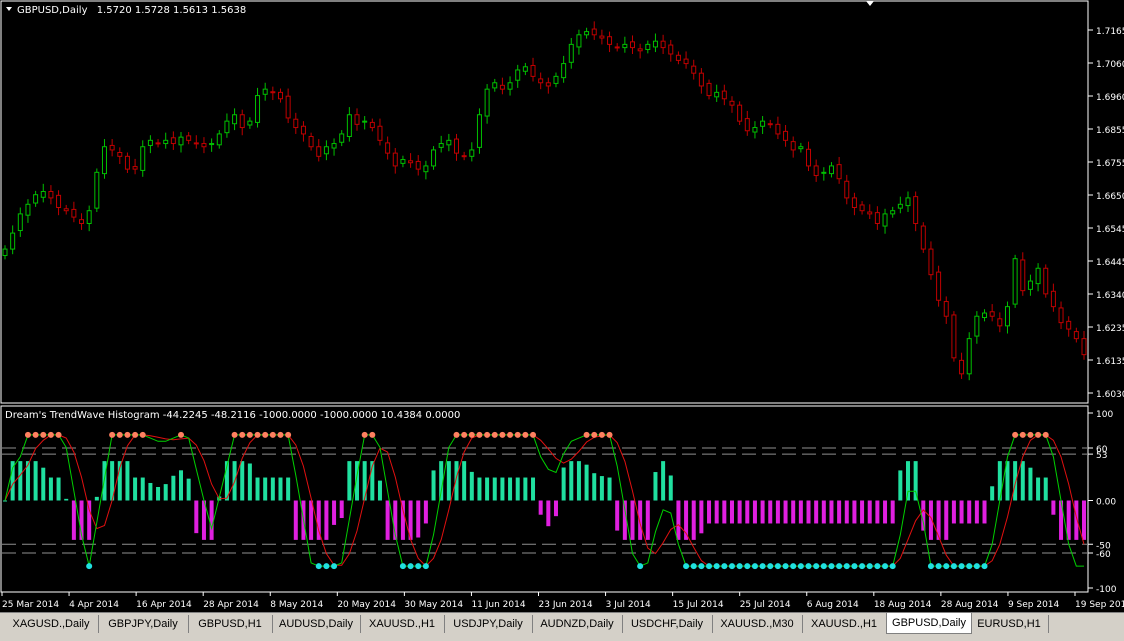 This screenshot has width=1124, height=641. What do you see at coordinates (577, 624) in the screenshot?
I see `chart-tab: AUDNZD,Daily` at bounding box center [577, 624].